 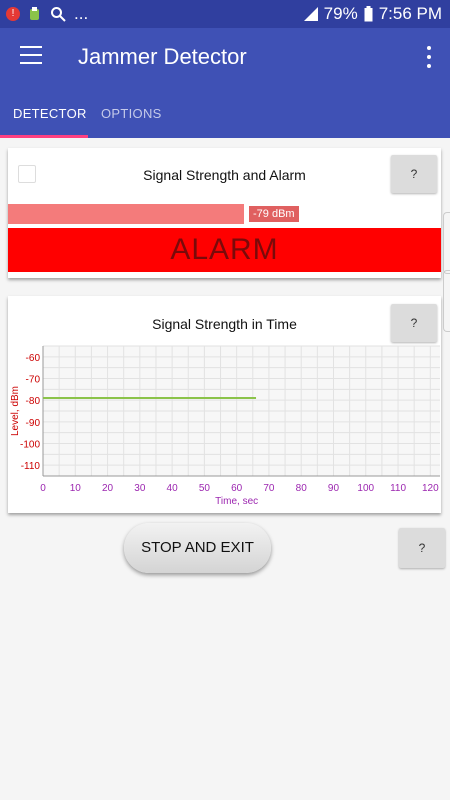 I want to click on tab-options: OPTIONS, so click(x=131, y=113).